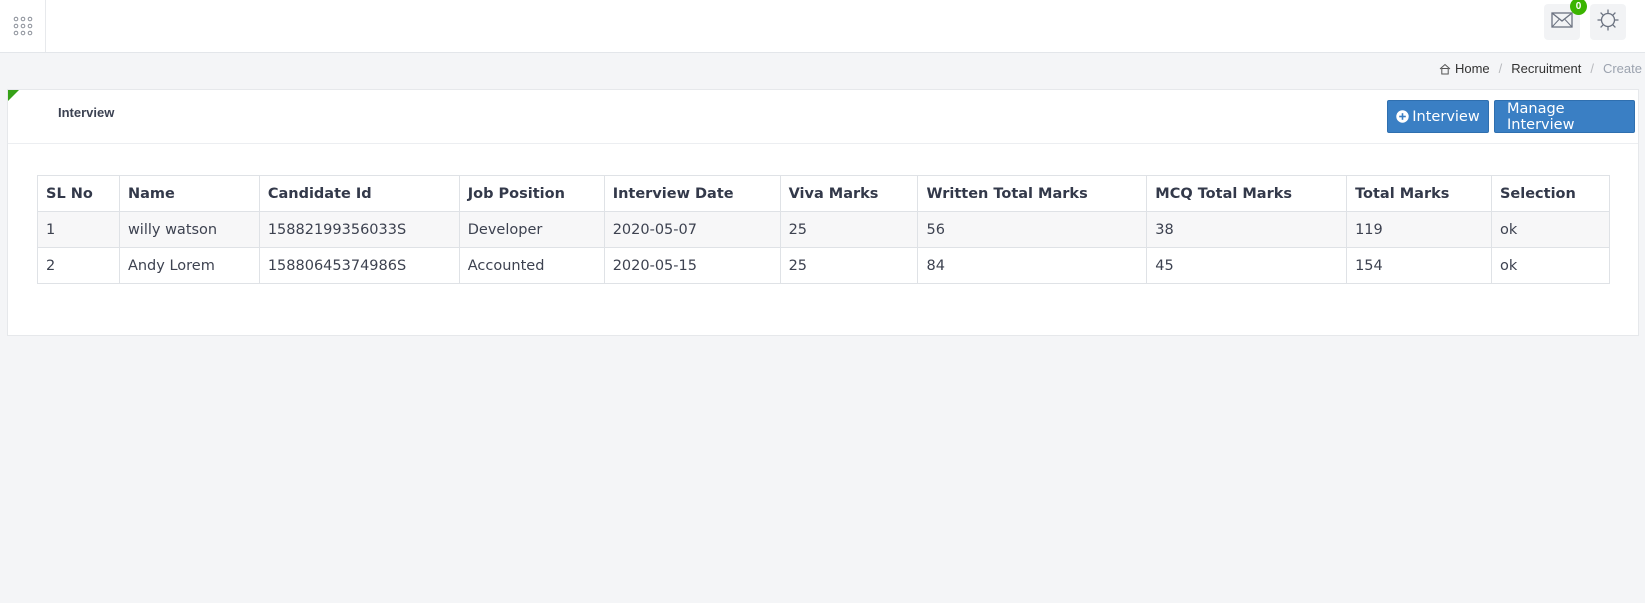 This screenshot has width=1645, height=603. I want to click on cell-interview-date: 2020-05-07, so click(692, 229).